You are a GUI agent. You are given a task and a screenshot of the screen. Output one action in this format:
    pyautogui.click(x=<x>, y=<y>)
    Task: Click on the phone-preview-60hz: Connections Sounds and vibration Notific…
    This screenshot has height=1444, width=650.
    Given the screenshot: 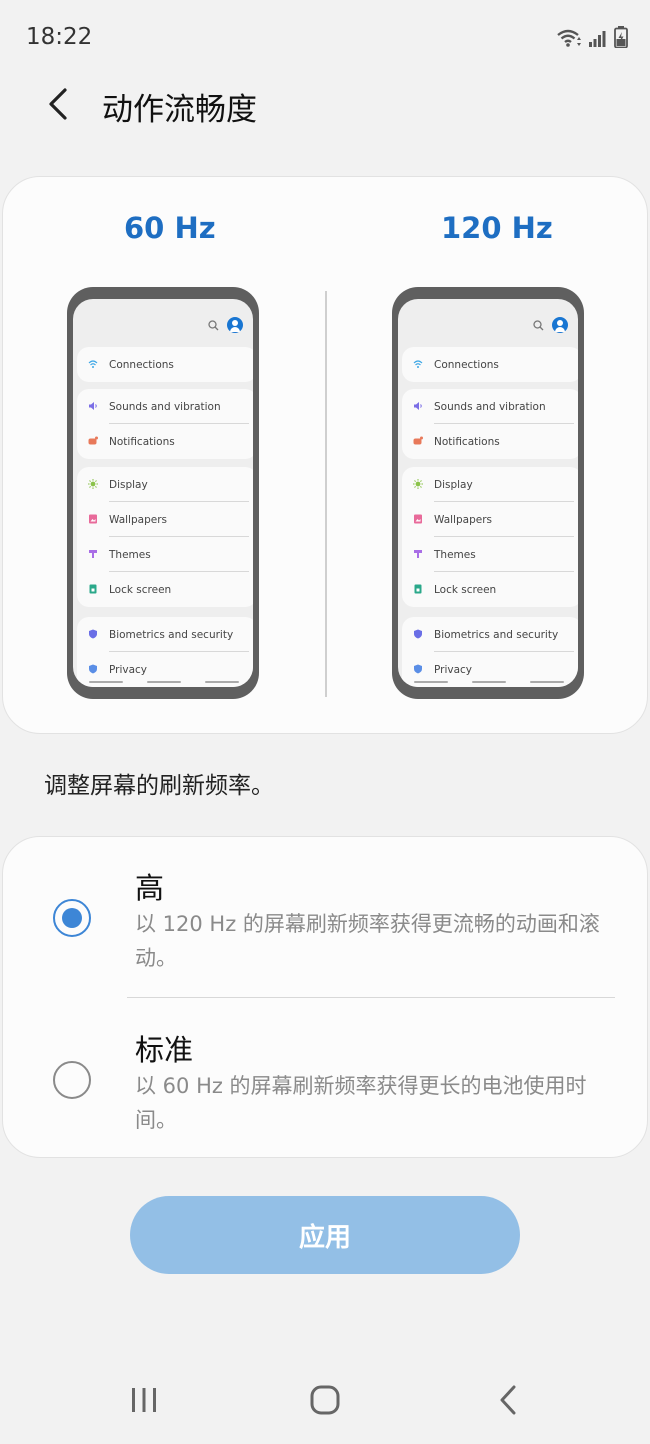 What is the action you would take?
    pyautogui.click(x=163, y=493)
    